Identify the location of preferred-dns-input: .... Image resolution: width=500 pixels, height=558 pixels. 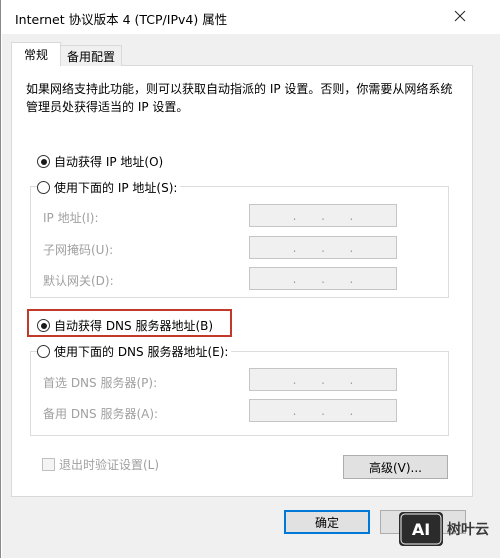
(323, 379).